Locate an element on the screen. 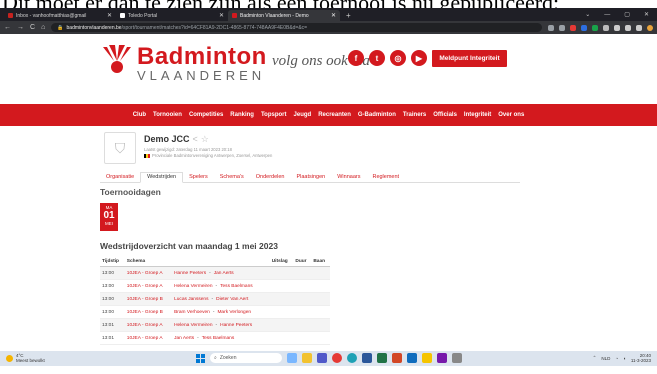 This screenshot has width=657, height=374. player-link: Bram Verhoeven is located at coordinates (192, 312).